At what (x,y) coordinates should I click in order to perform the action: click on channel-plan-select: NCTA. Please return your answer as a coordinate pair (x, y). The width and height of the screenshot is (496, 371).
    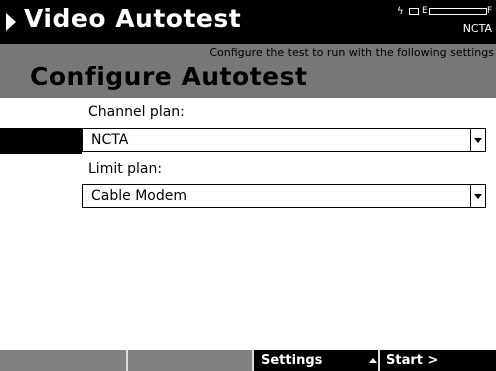
    Looking at the image, I should click on (284, 140).